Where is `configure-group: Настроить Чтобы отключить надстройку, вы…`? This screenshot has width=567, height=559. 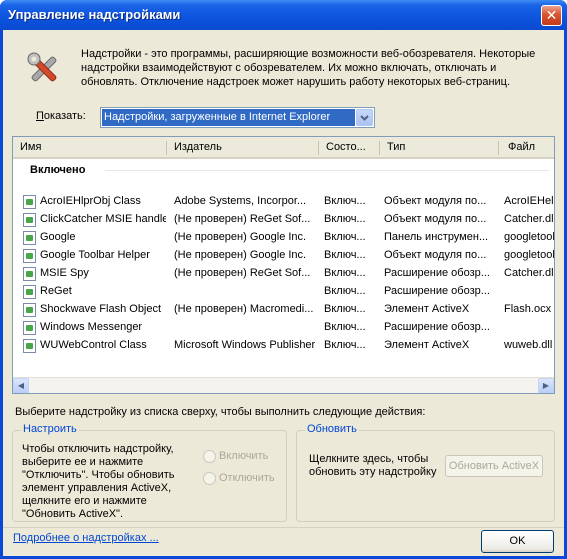
configure-group: Настроить Чтобы отключить надстройку, вы… is located at coordinates (149, 472).